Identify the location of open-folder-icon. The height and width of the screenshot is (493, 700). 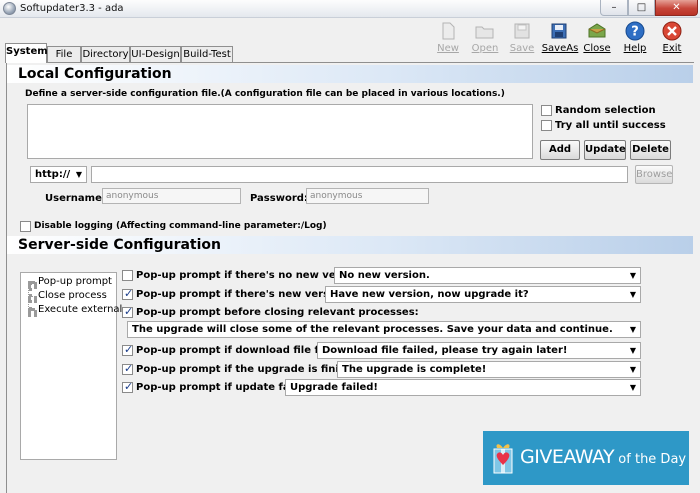
(485, 31).